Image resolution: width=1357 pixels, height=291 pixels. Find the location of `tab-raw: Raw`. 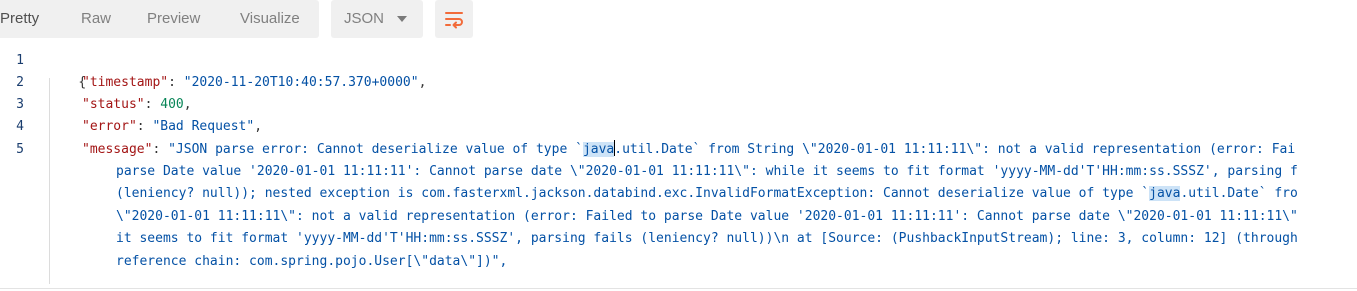

tab-raw: Raw is located at coordinates (96, 18).